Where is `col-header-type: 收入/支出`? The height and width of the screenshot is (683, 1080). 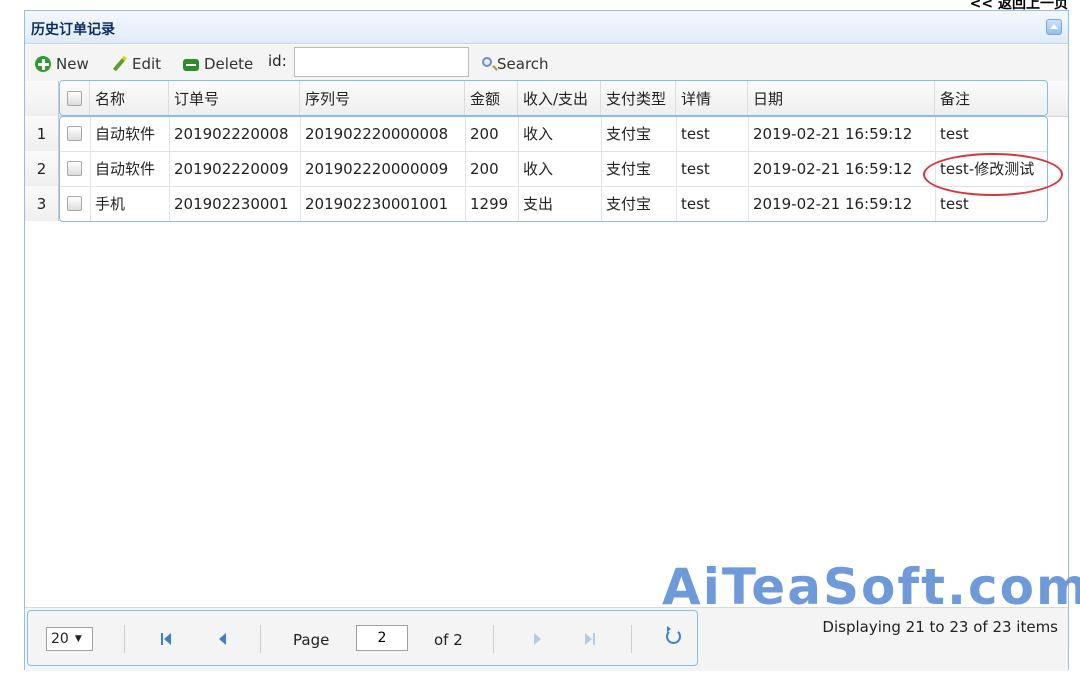 col-header-type: 收入/支出 is located at coordinates (559, 98).